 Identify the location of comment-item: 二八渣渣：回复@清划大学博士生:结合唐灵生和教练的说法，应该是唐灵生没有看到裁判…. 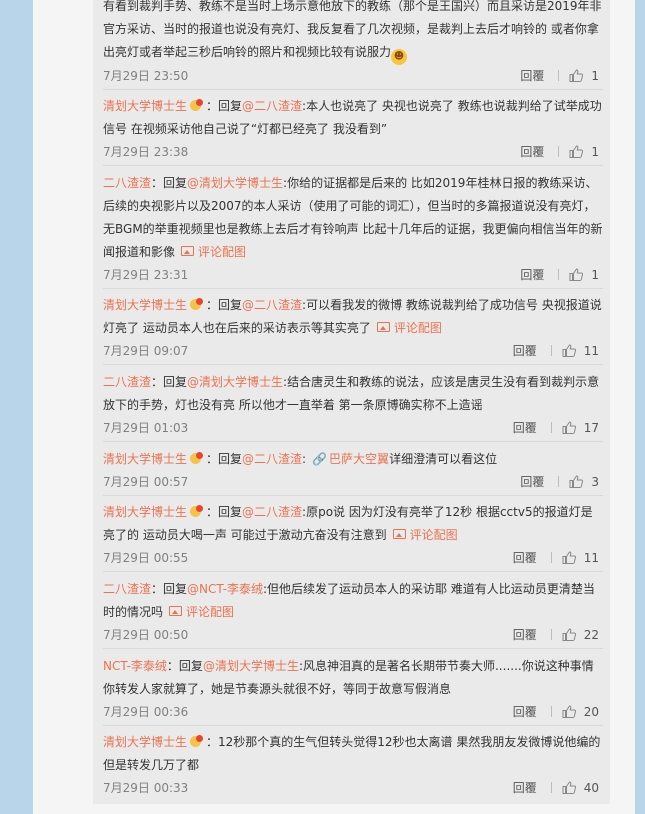
(353, 406).